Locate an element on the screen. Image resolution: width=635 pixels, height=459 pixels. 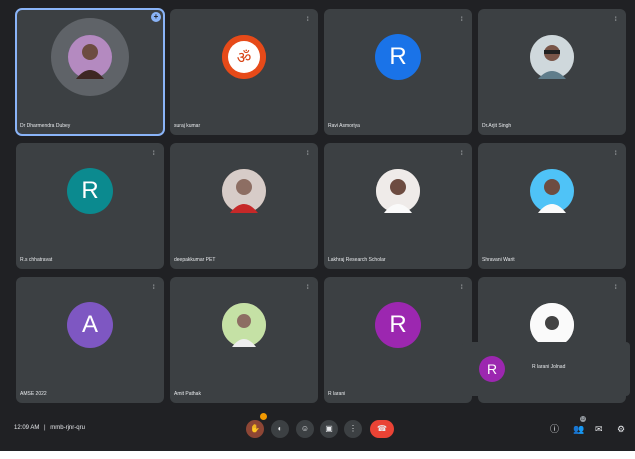
participant-name: Dr Dharmendra Dubey is located at coordinates (45, 126).